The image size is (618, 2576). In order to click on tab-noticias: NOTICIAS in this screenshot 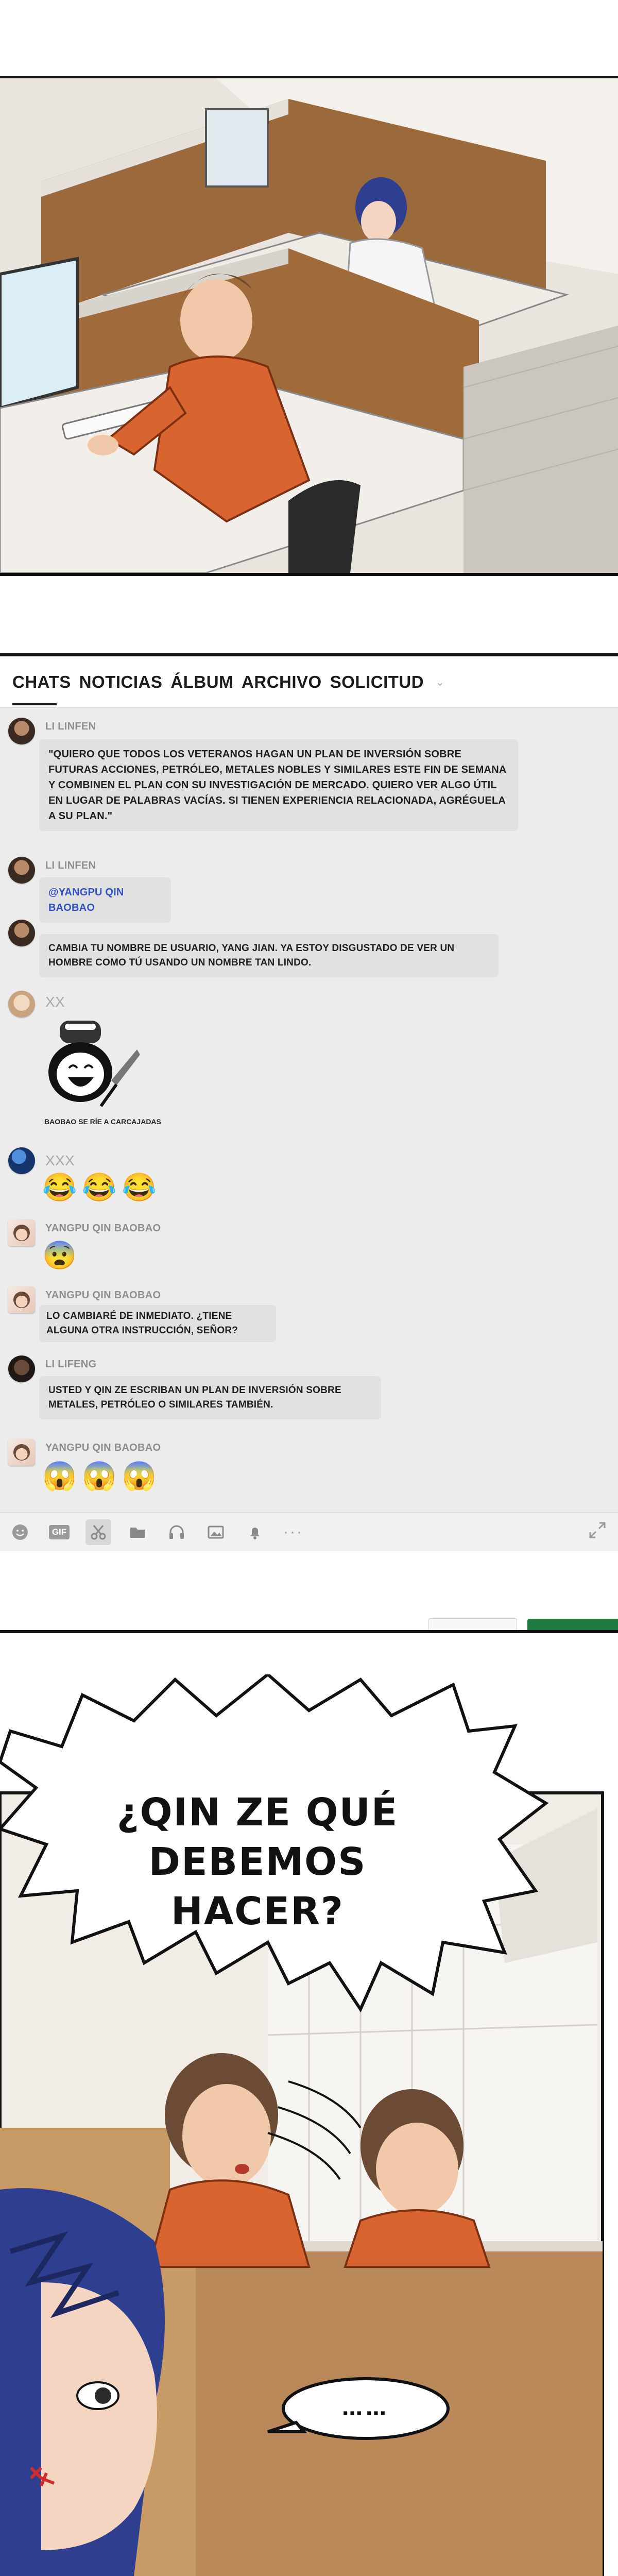, I will do `click(121, 682)`.